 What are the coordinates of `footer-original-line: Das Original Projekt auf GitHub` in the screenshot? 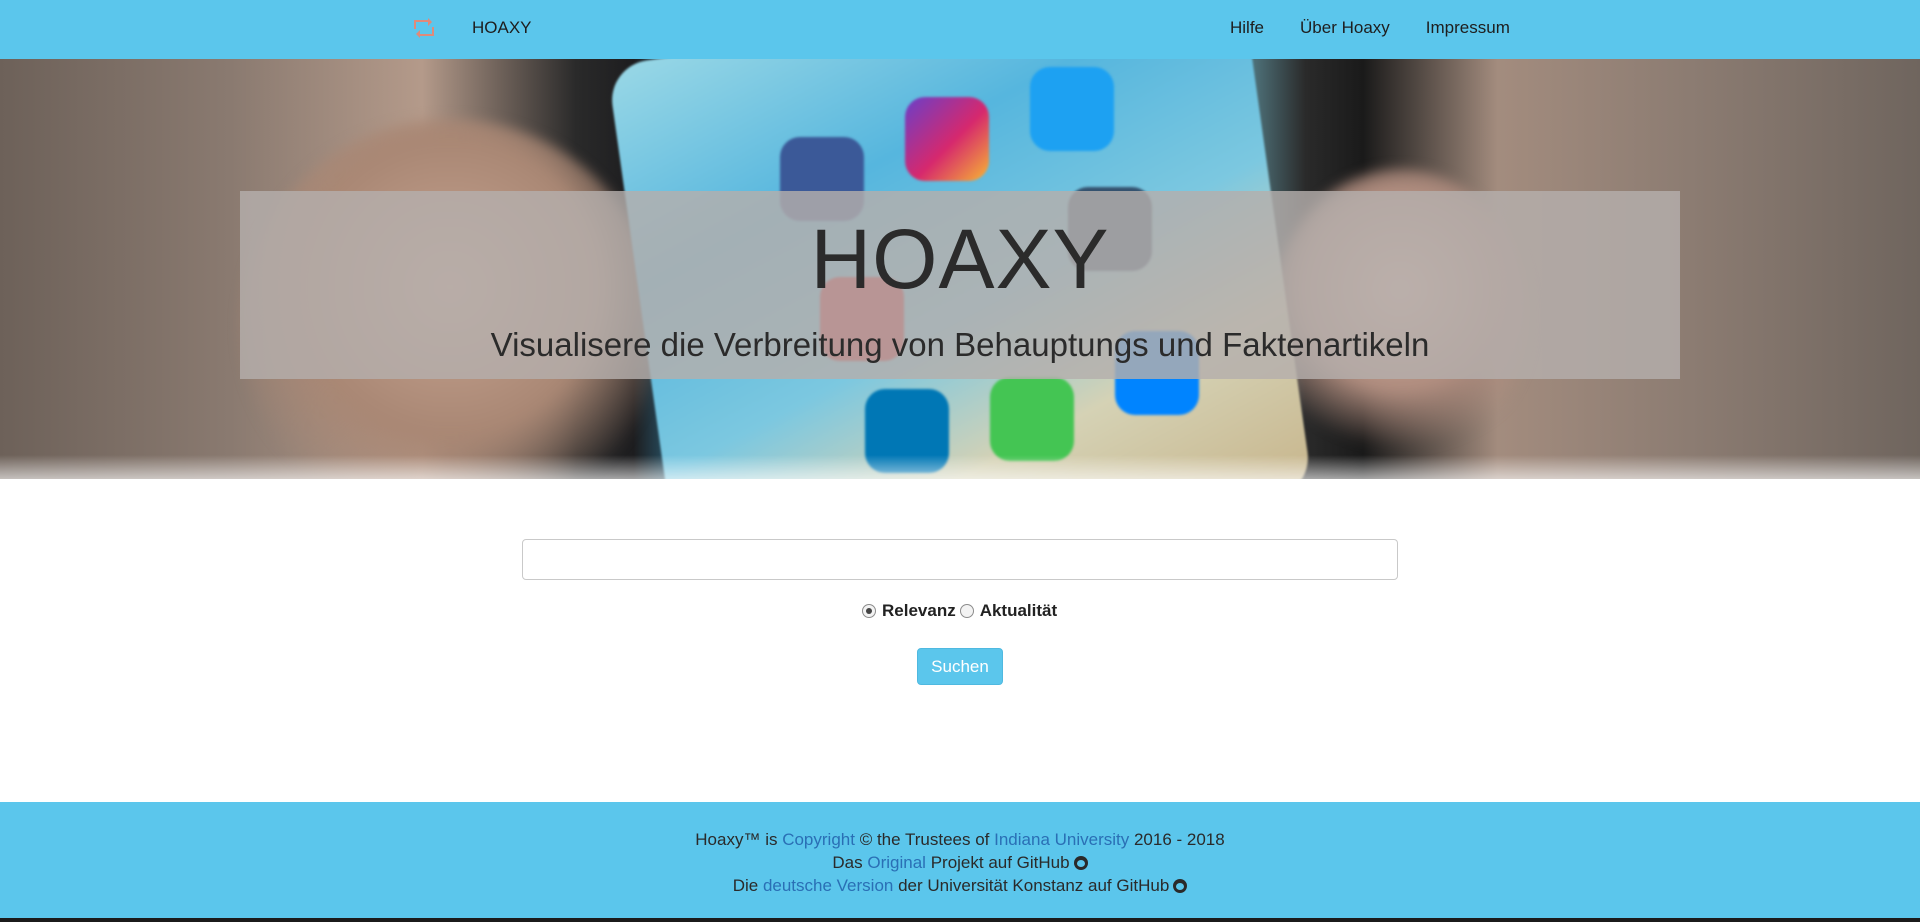 It's located at (960, 863).